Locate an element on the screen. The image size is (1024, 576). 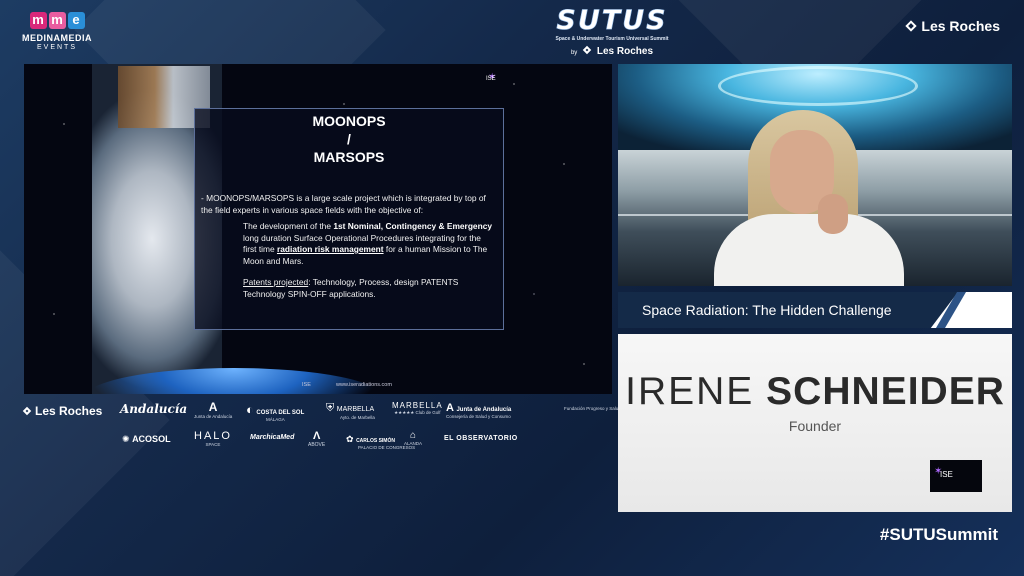
sutus-by-line: by Les Roches is located at coordinates (612, 51).